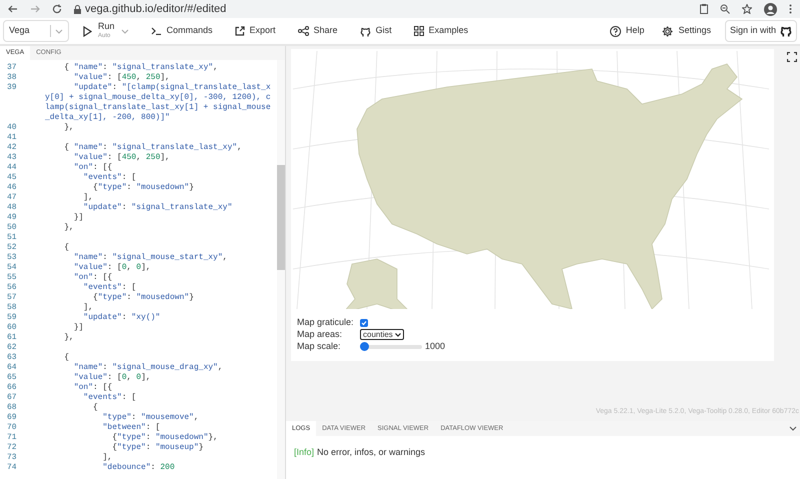 The width and height of the screenshot is (800, 479). I want to click on line-number: 40, so click(12, 128).